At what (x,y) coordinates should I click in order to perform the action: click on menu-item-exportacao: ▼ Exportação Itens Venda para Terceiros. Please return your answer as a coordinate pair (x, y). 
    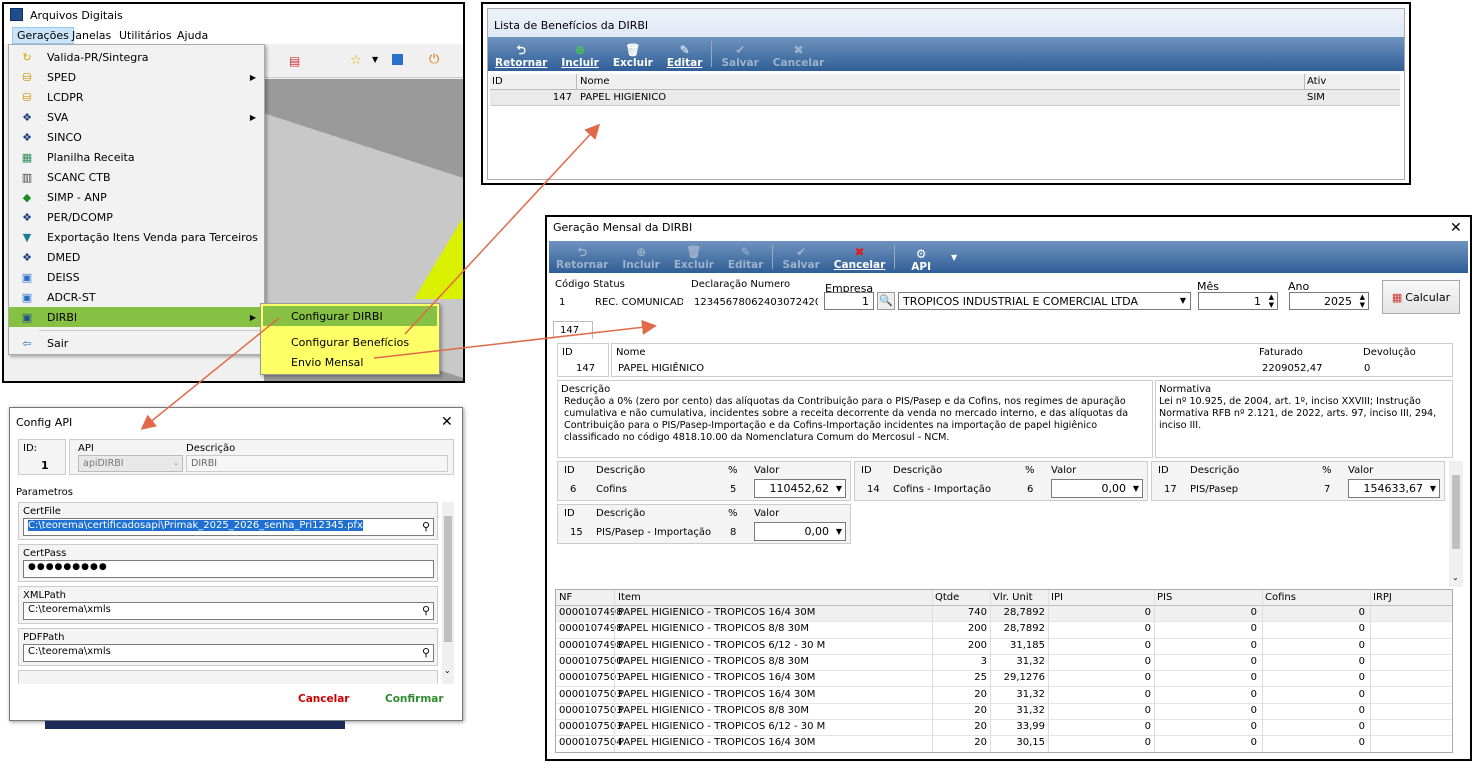
    Looking at the image, I should click on (136, 237).